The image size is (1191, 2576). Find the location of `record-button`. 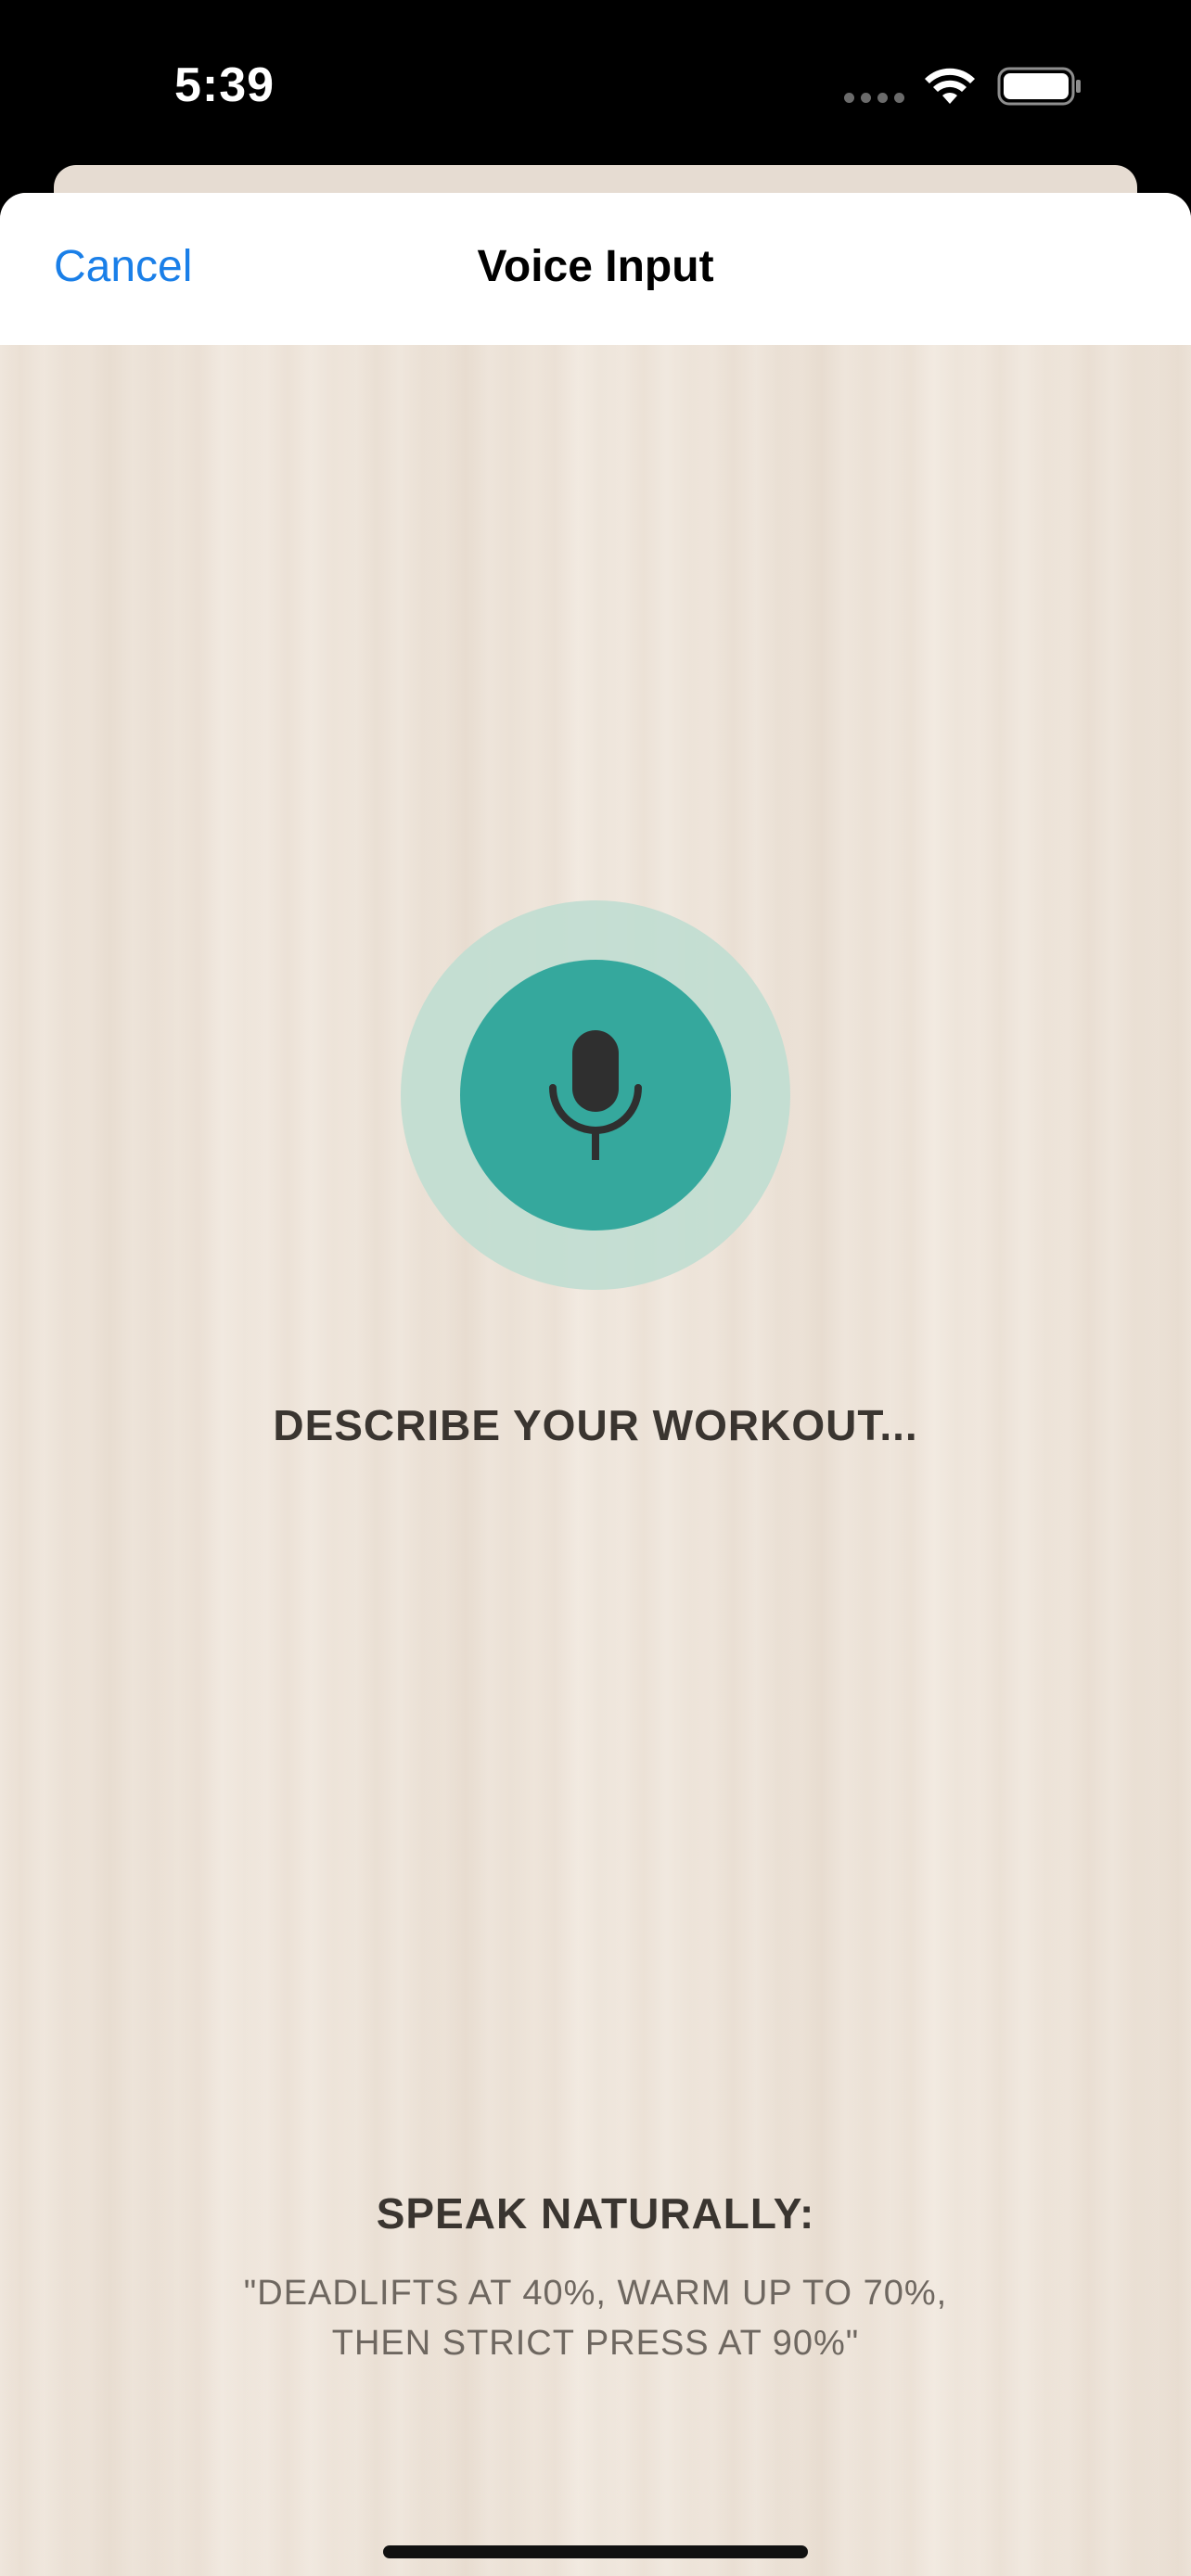

record-button is located at coordinates (595, 1096).